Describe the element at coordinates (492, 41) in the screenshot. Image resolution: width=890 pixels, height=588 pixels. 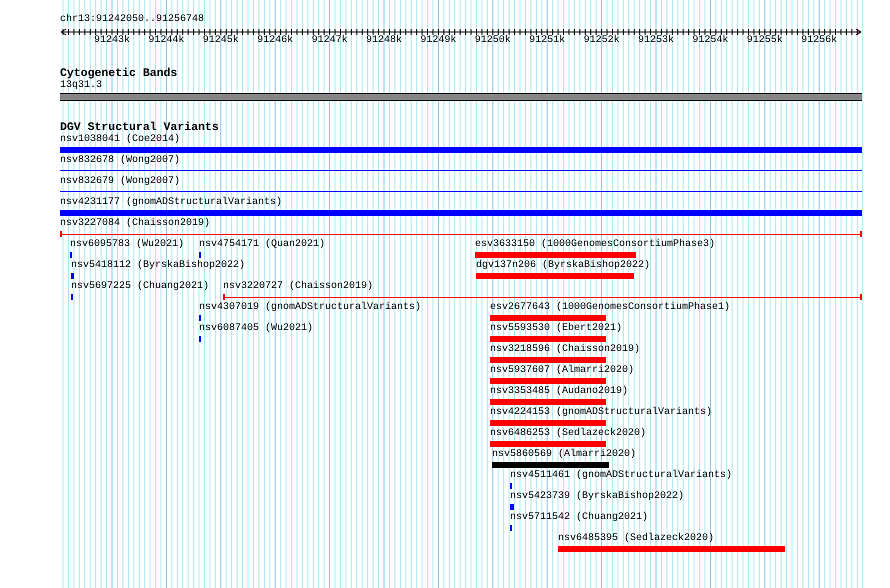
I see `ruler-label: 91250k` at that location.